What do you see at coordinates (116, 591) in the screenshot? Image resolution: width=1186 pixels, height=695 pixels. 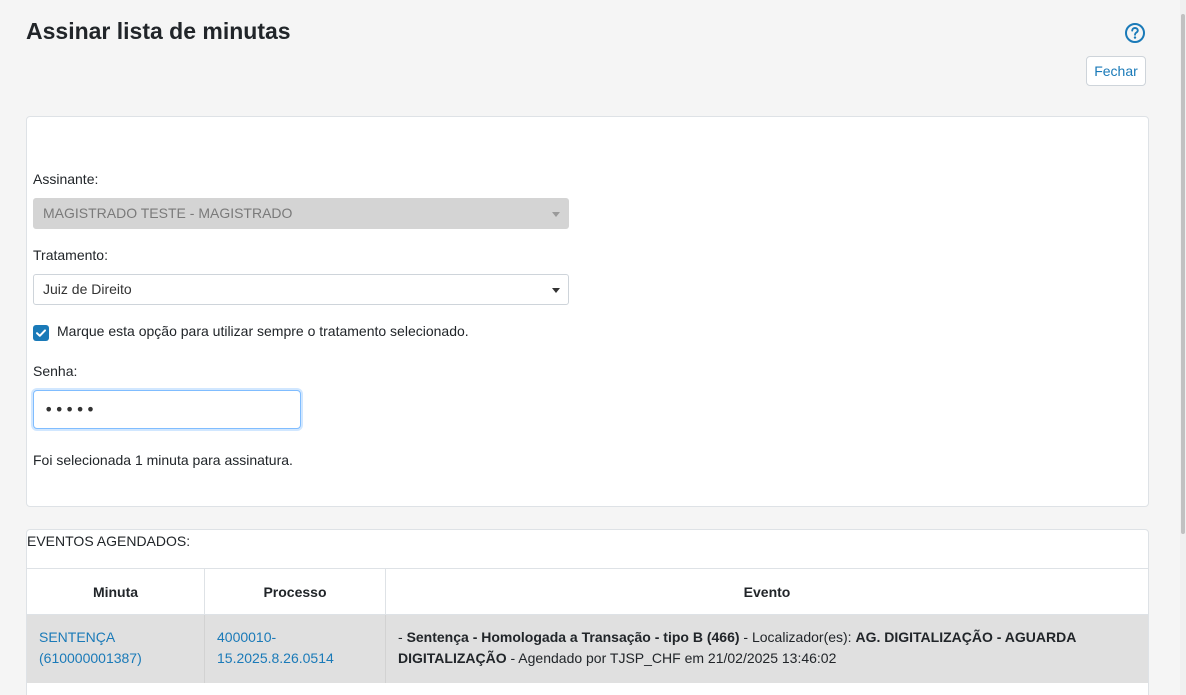 I see `column-header-minuta: Minuta` at bounding box center [116, 591].